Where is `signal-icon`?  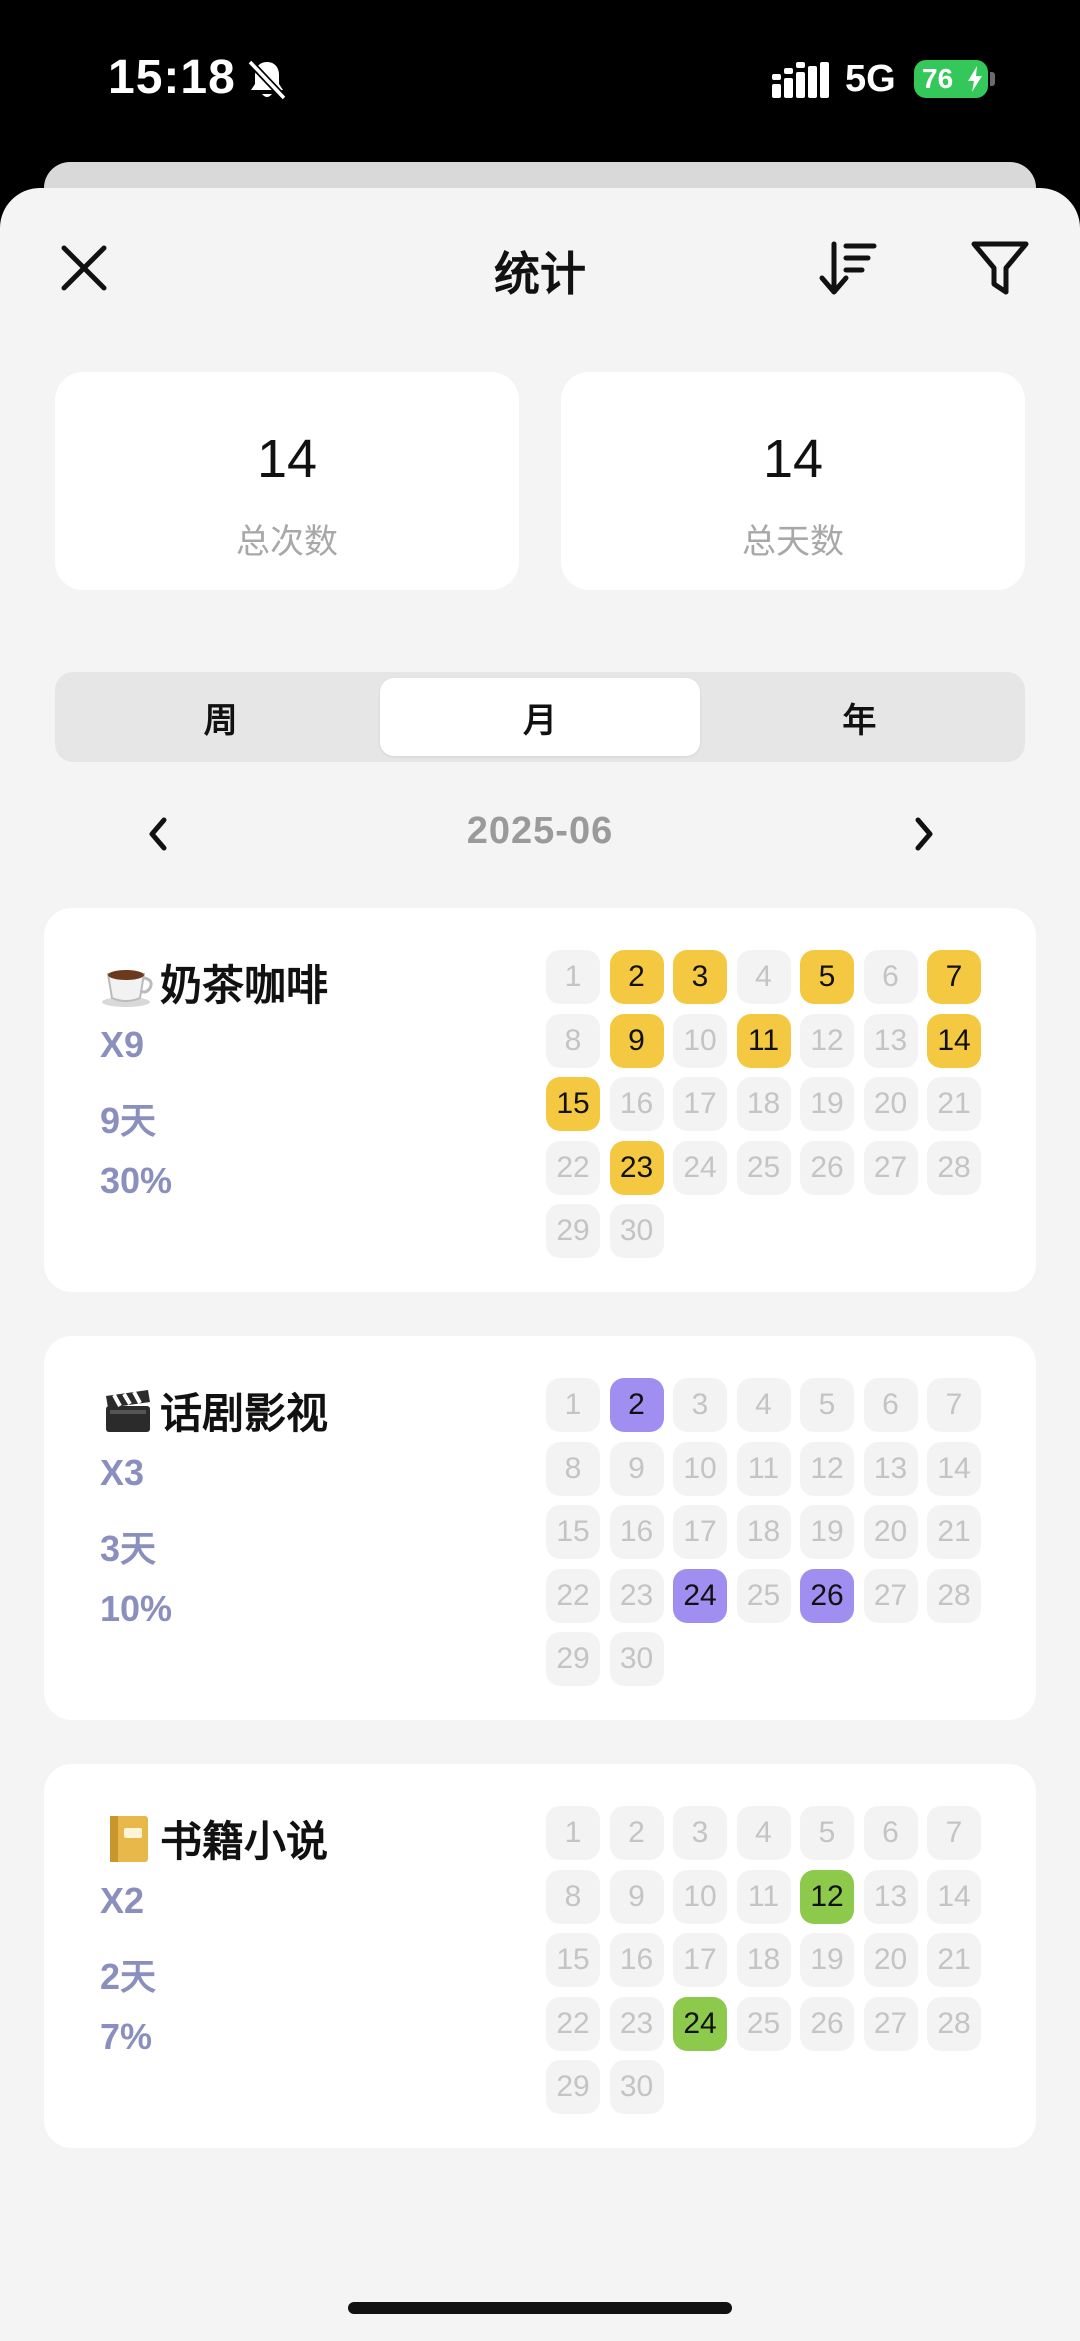 signal-icon is located at coordinates (800, 80).